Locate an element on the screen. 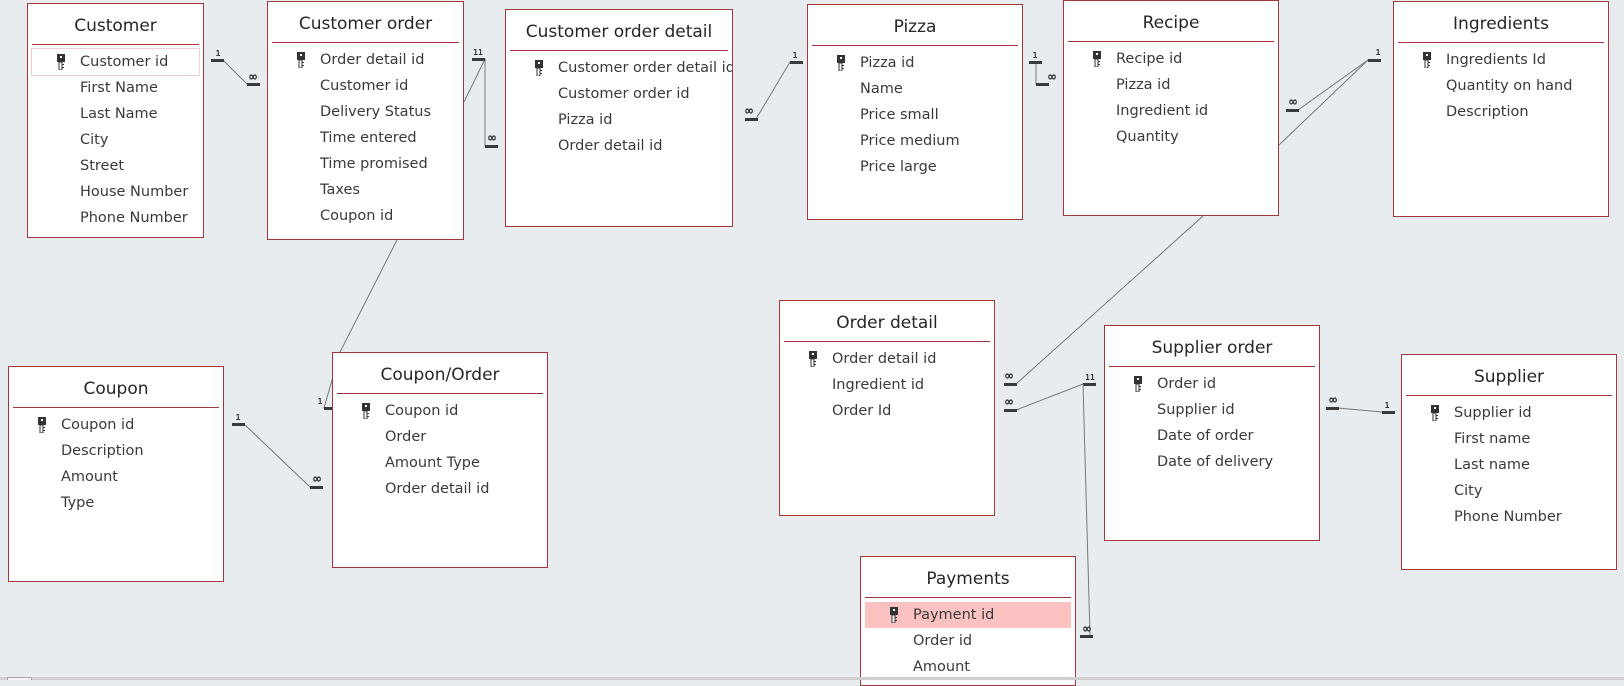 This screenshot has width=1624, height=686. field: Last name is located at coordinates (1509, 465).